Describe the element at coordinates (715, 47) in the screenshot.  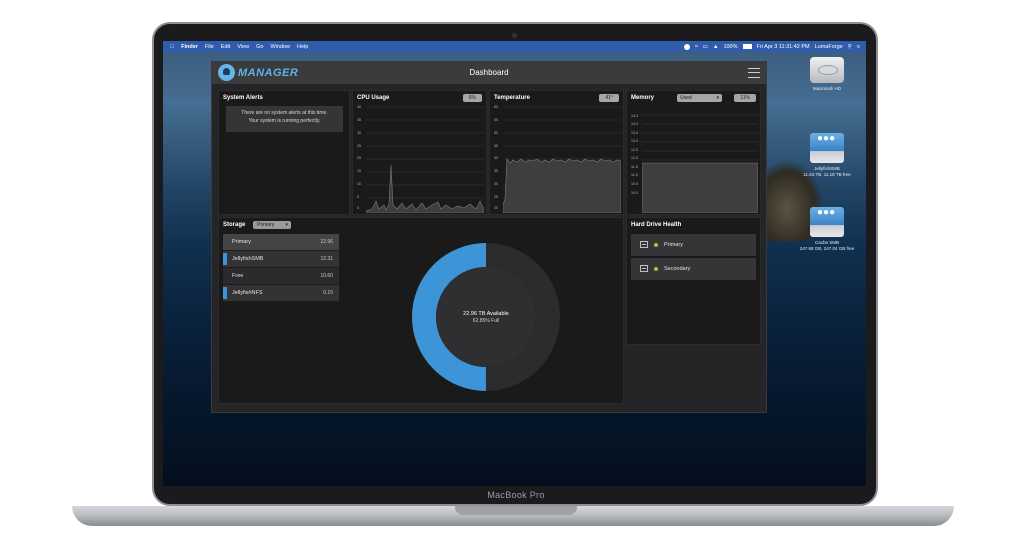
I see `volume-icon: ▲` at that location.